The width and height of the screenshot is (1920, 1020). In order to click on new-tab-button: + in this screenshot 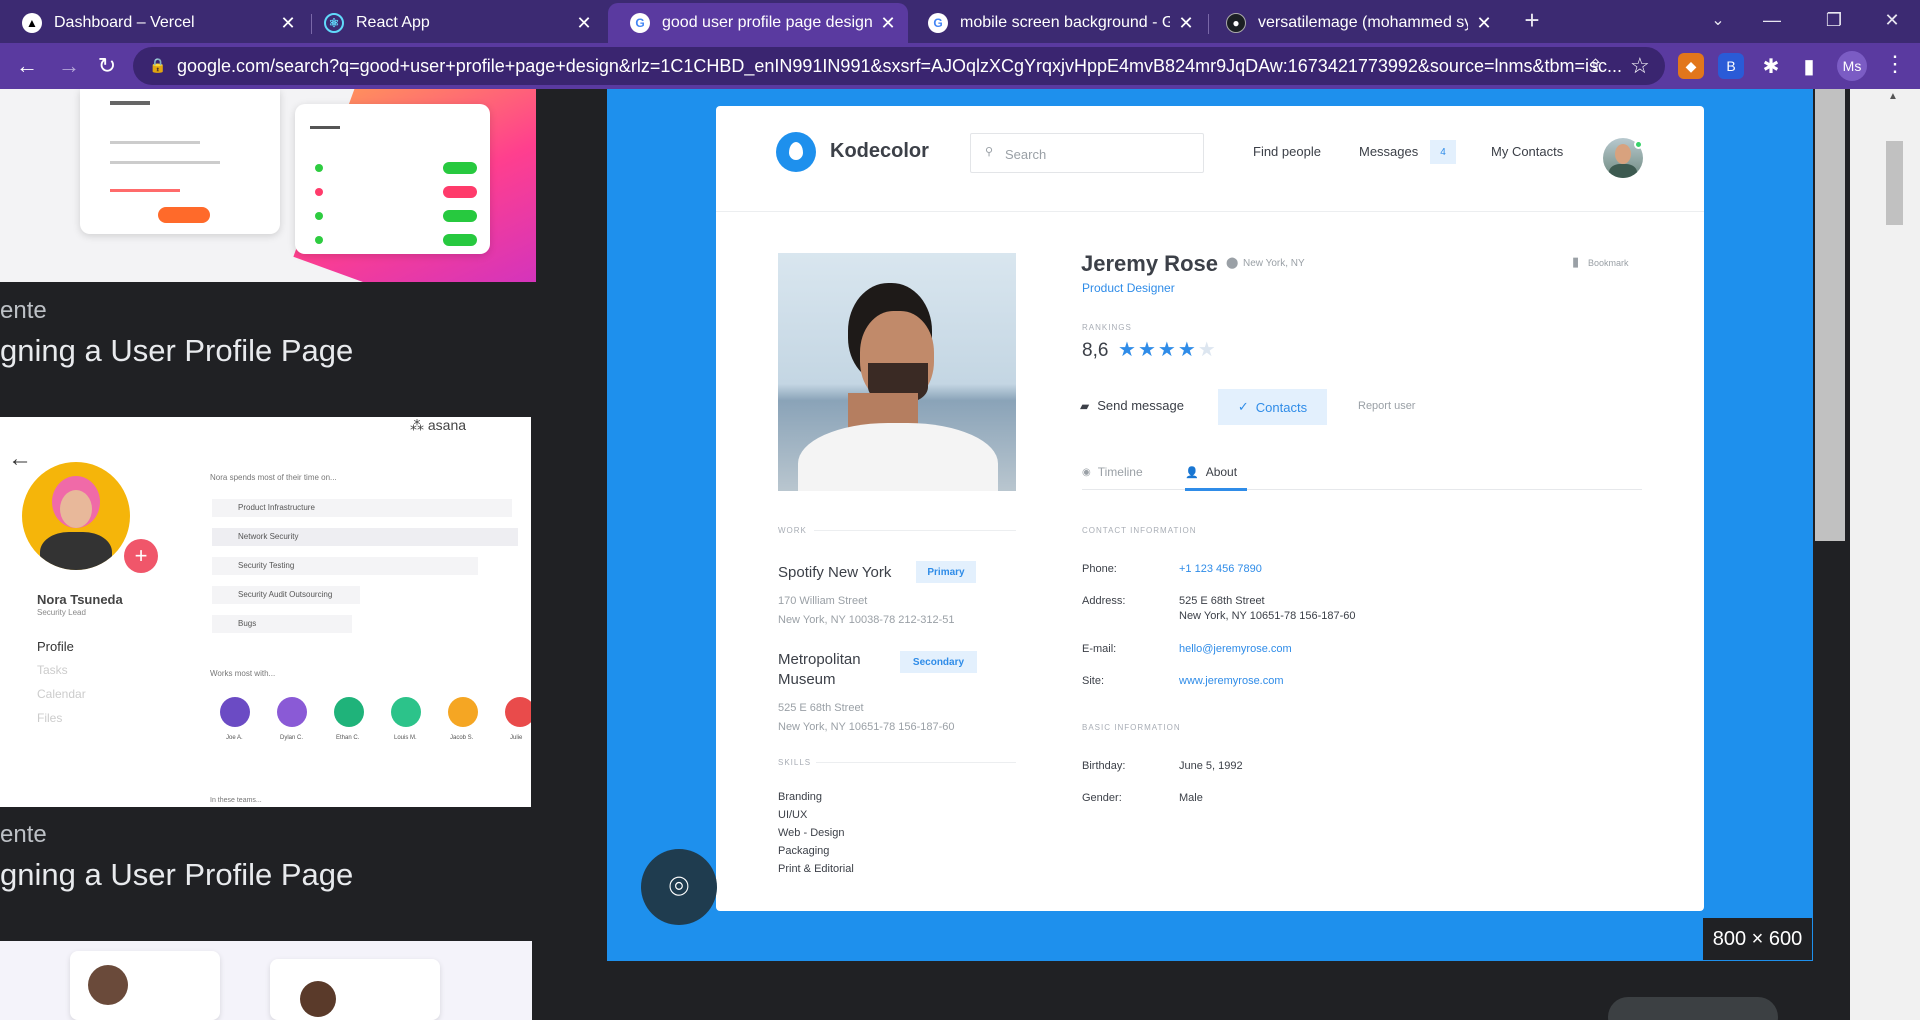, I will do `click(1532, 20)`.